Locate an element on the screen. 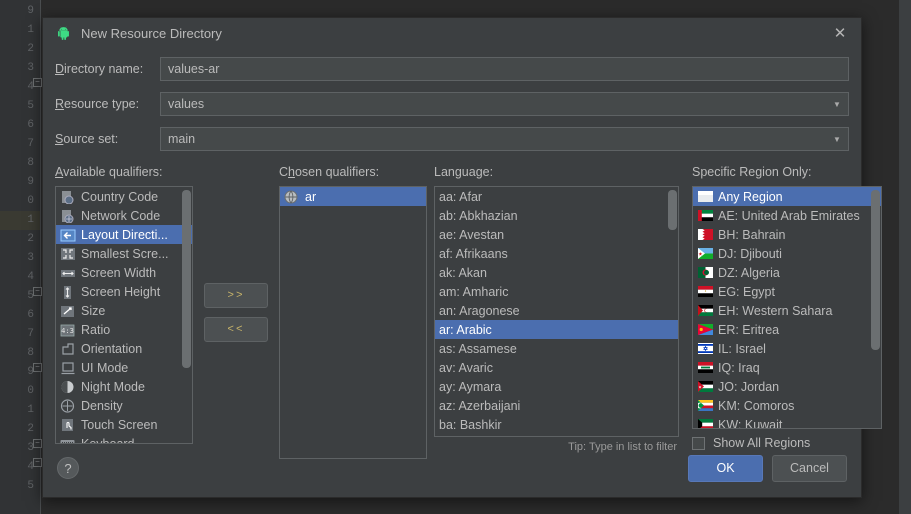 The width and height of the screenshot is (911, 514). region-item: JO: Jordan is located at coordinates (787, 386).